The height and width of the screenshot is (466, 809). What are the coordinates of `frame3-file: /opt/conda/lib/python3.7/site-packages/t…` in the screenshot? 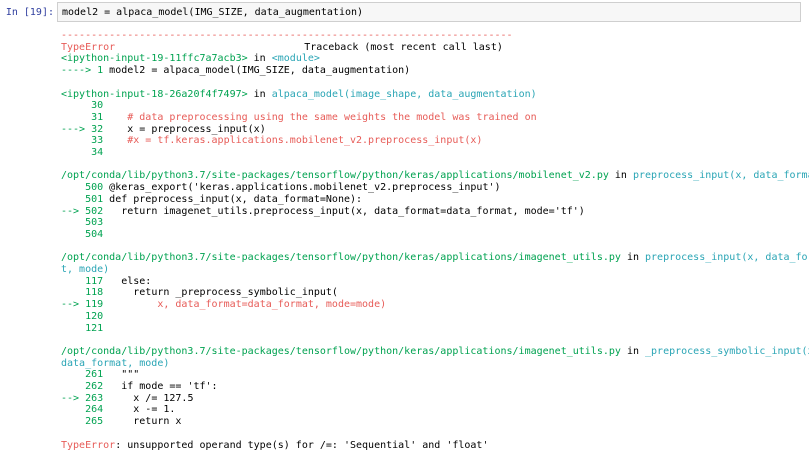 It's located at (335, 176).